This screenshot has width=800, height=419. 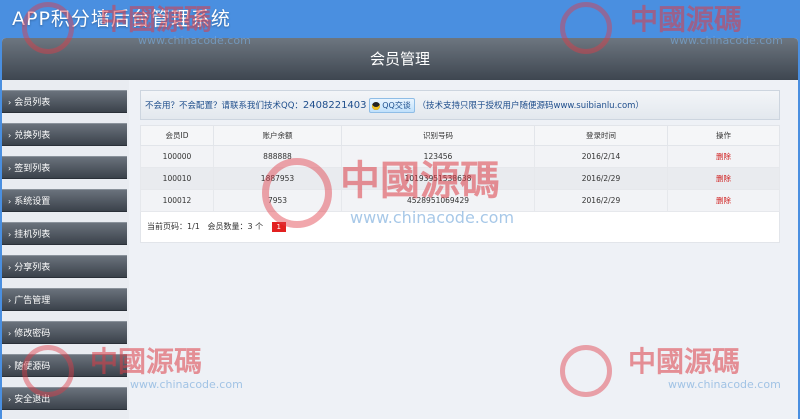 I want to click on table-row: 100012 7953 4528951069429 2016/2/29 删除, so click(x=460, y=200).